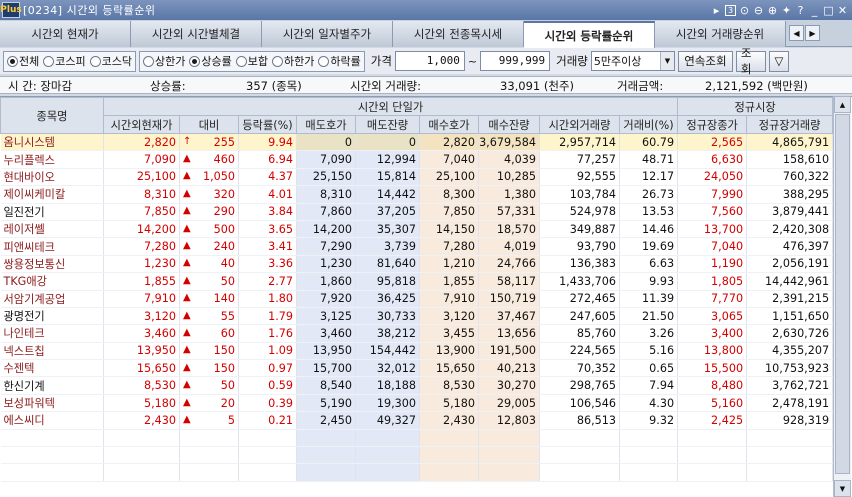  Describe the element at coordinates (326, 124) in the screenshot. I see `col-header-4: 매도호가` at that location.